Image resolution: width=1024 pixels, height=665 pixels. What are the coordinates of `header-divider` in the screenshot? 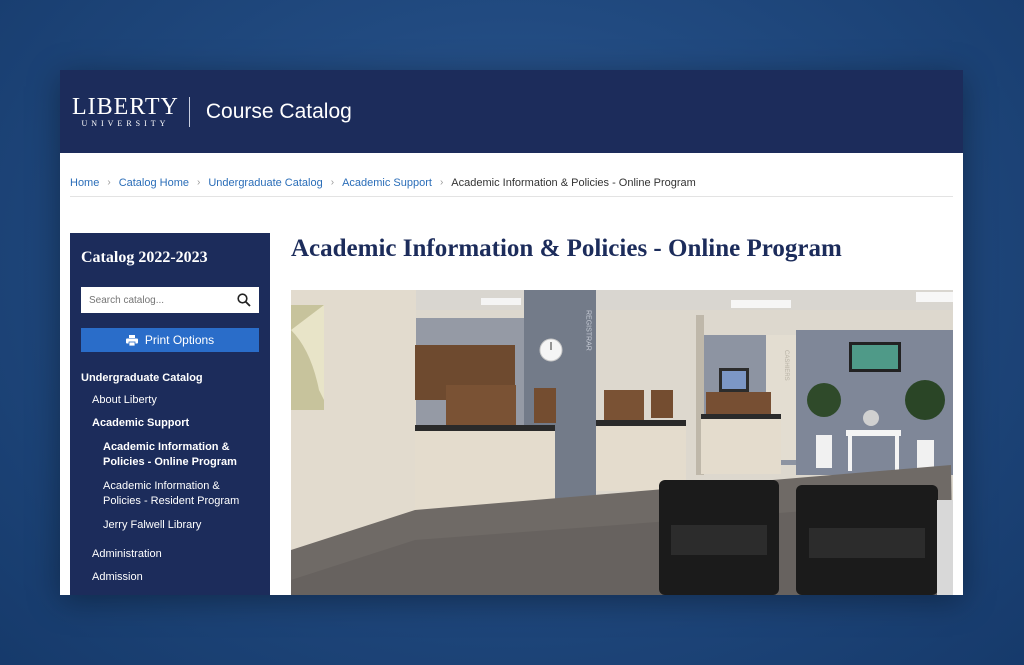 It's located at (189, 111).